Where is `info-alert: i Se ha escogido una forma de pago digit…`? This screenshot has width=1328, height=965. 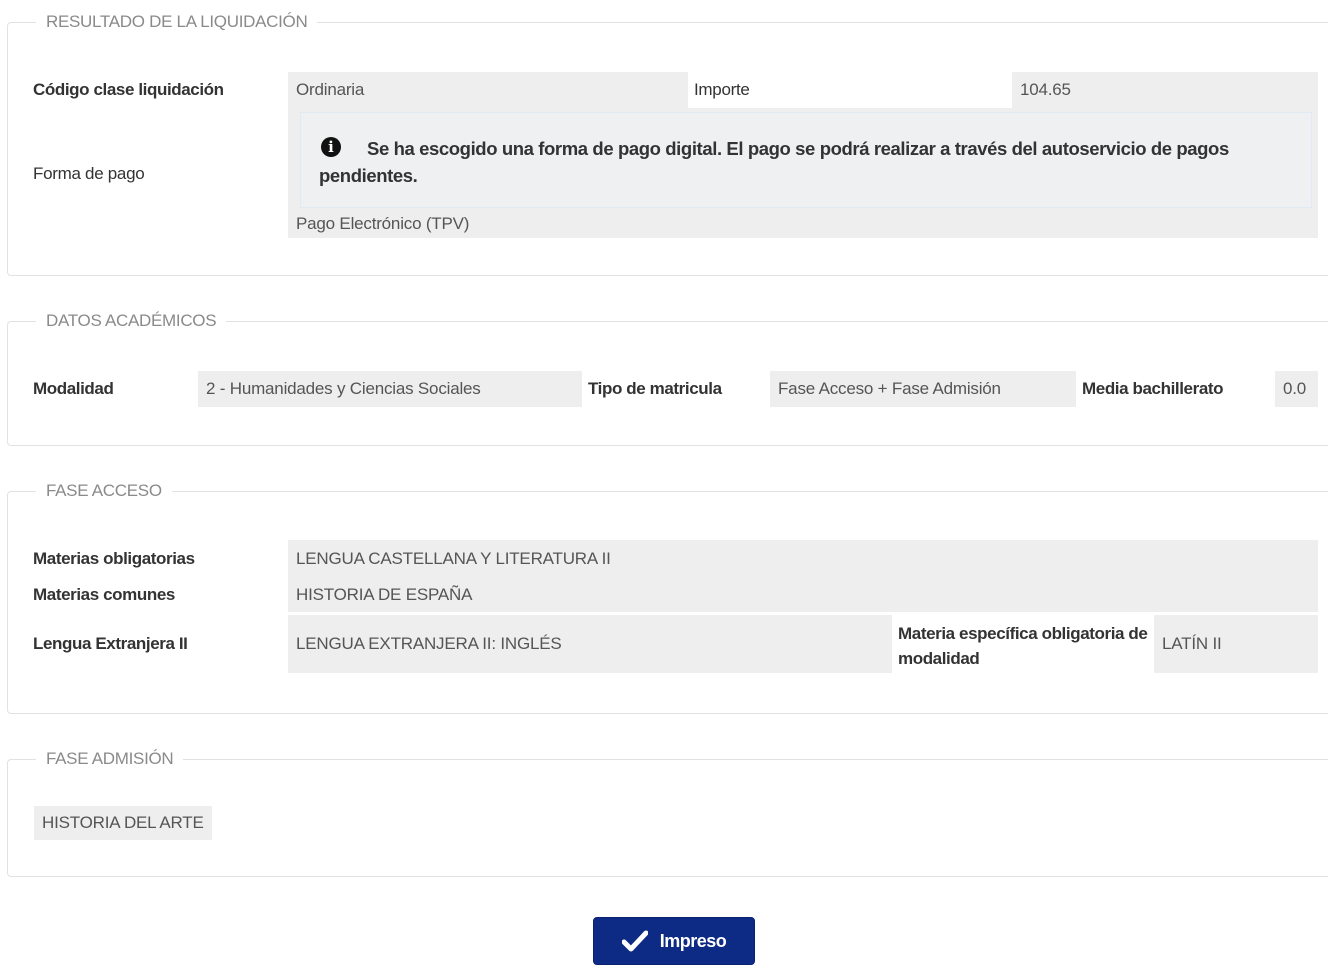
info-alert: i Se ha escogido una forma de pago digit… is located at coordinates (806, 160).